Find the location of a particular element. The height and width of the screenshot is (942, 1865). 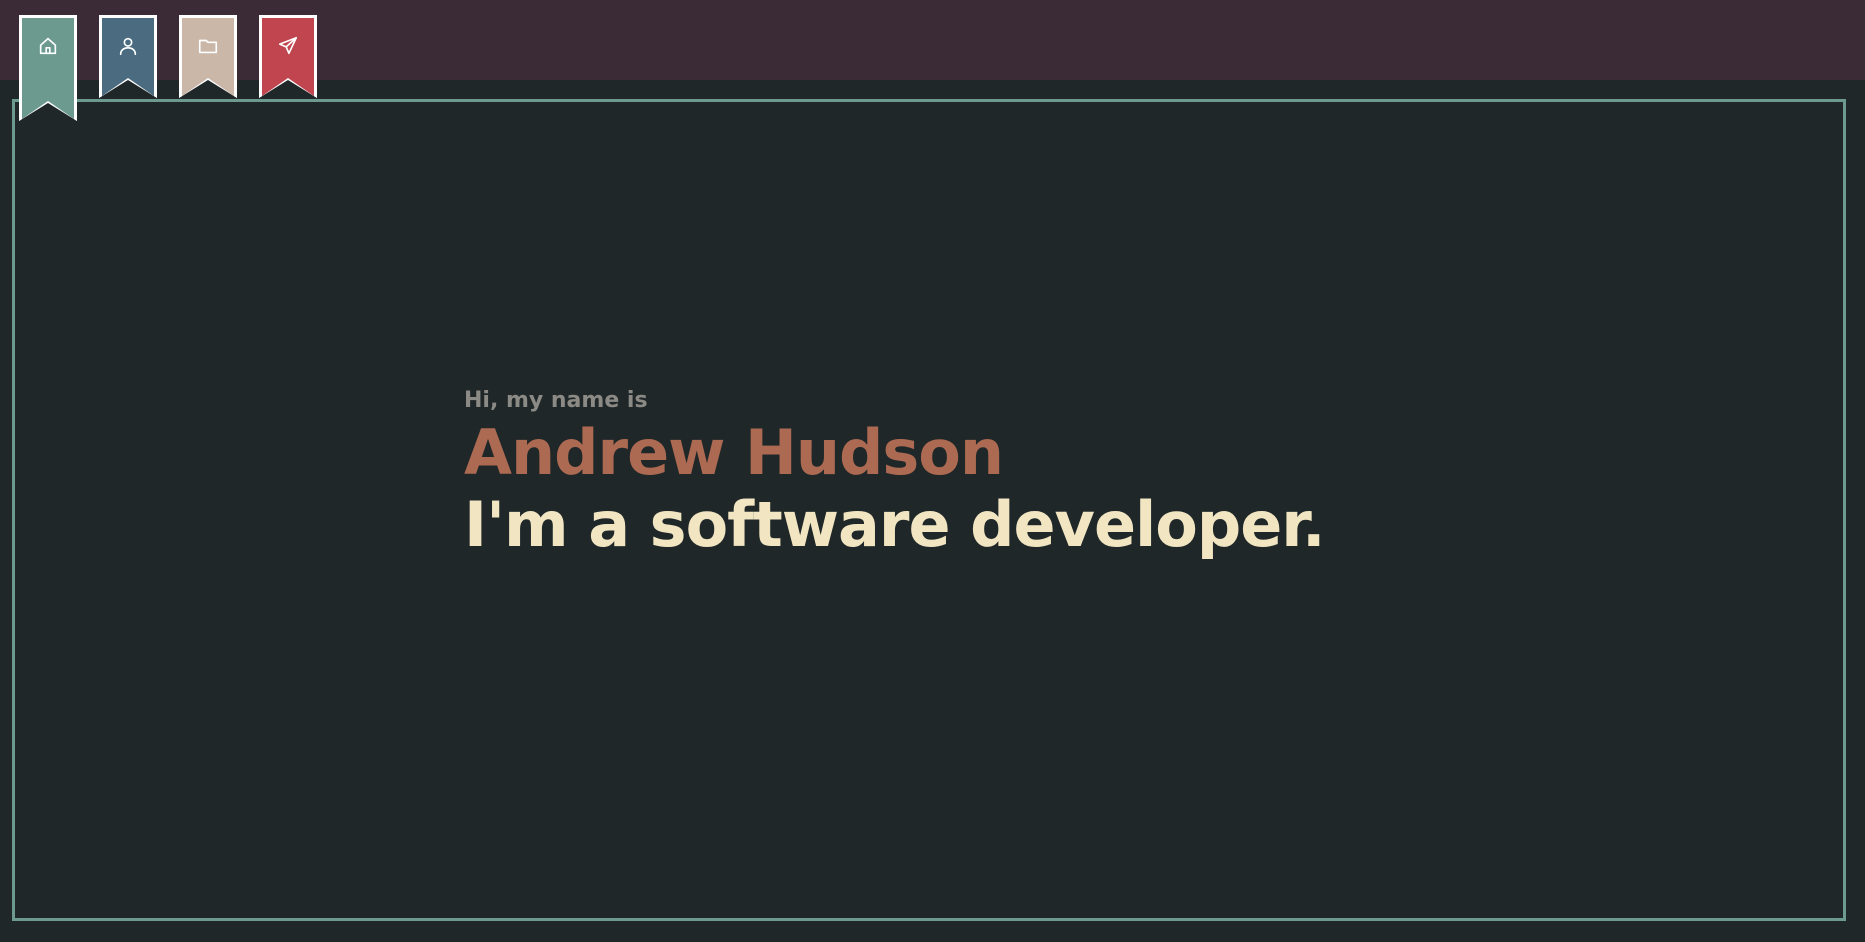

hero-greeting: Hi, my name is is located at coordinates (556, 400).